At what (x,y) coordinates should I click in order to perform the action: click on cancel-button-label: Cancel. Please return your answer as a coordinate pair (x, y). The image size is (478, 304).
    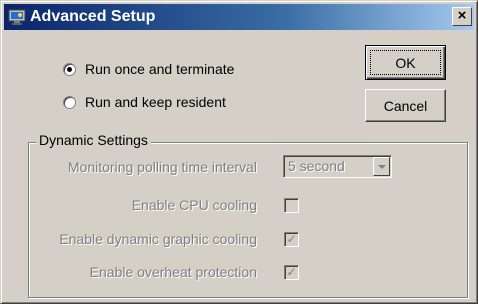
    Looking at the image, I should click on (405, 105).